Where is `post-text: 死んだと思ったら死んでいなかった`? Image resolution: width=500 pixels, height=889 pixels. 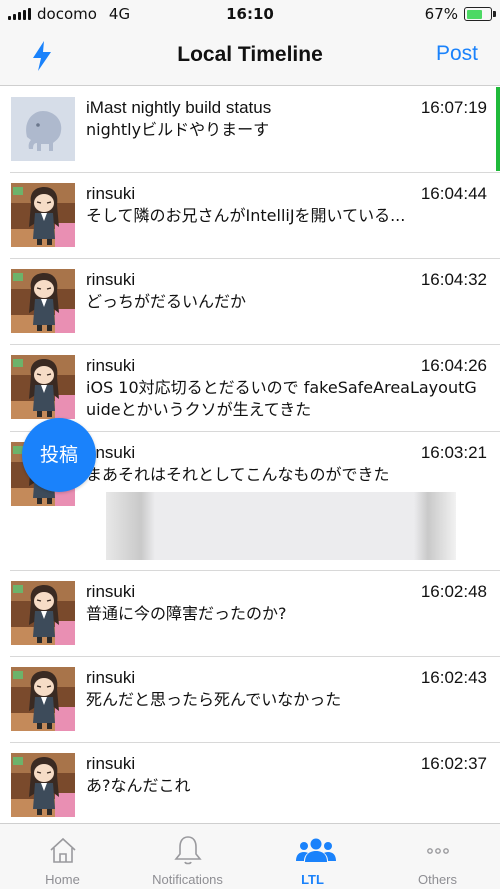
post-text: 死んだと思ったら死んでいなかった is located at coordinates (214, 699).